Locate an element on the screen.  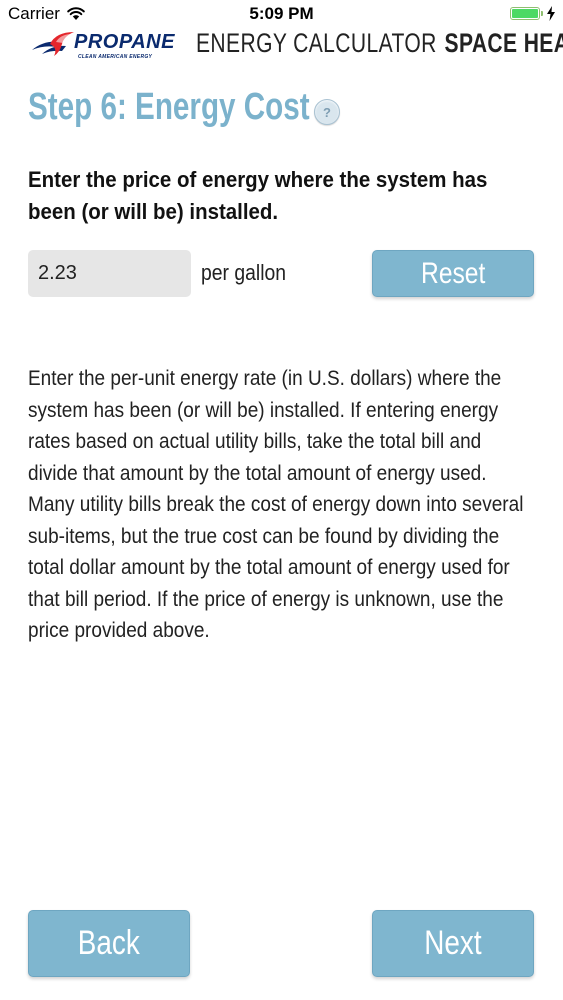
back-button-label: Back is located at coordinates (109, 943).